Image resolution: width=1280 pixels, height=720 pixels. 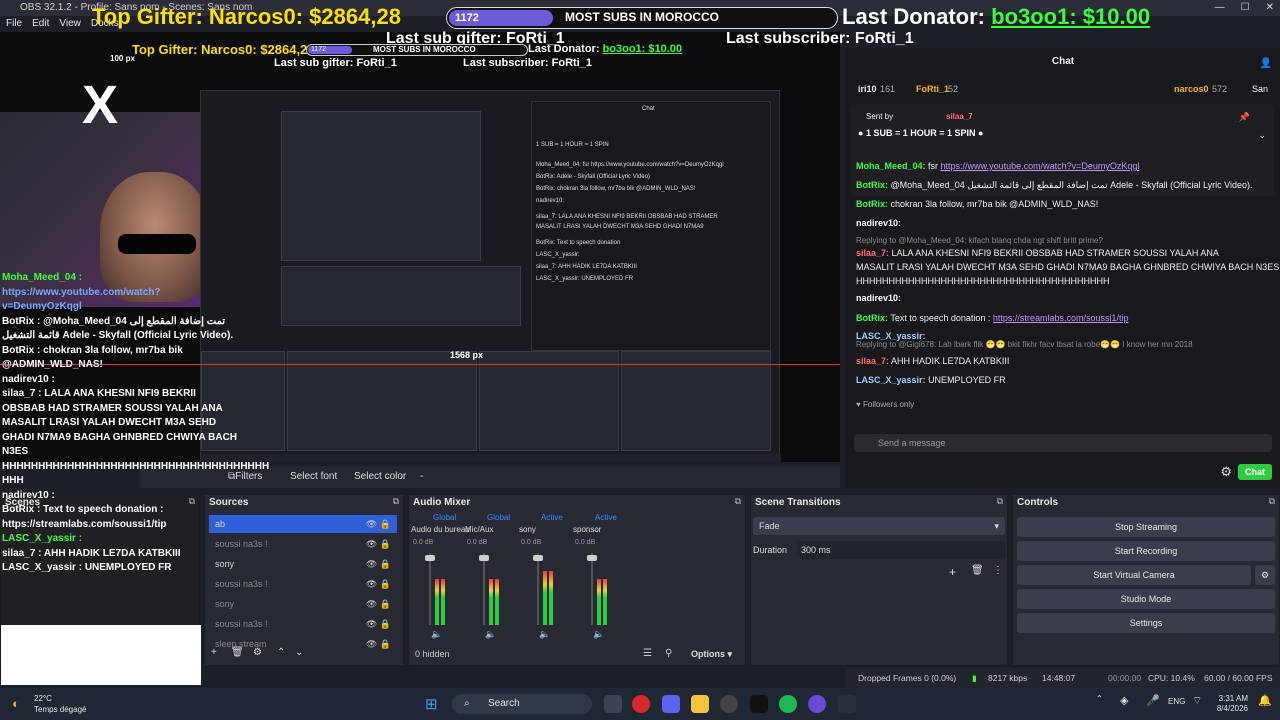 What do you see at coordinates (1197, 701) in the screenshot?
I see `wifi-icon: ⌔` at bounding box center [1197, 701].